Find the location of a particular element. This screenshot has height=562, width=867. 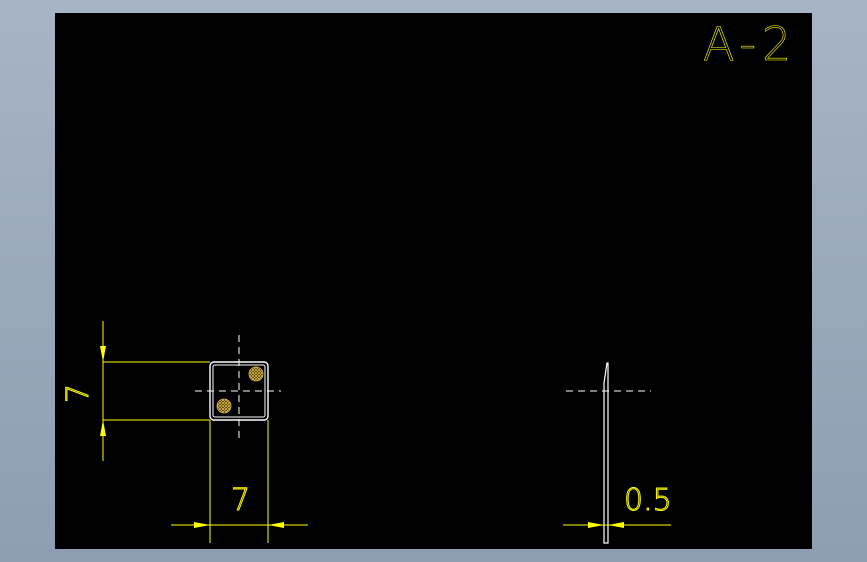

dimension-width-value: 7 is located at coordinates (240, 500).